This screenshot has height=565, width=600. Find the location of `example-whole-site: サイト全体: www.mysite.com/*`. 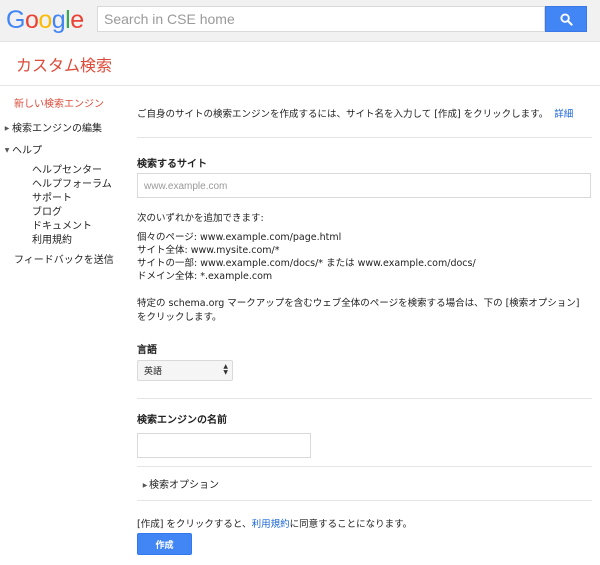

example-whole-site: サイト全体: www.mysite.com/* is located at coordinates (208, 250).